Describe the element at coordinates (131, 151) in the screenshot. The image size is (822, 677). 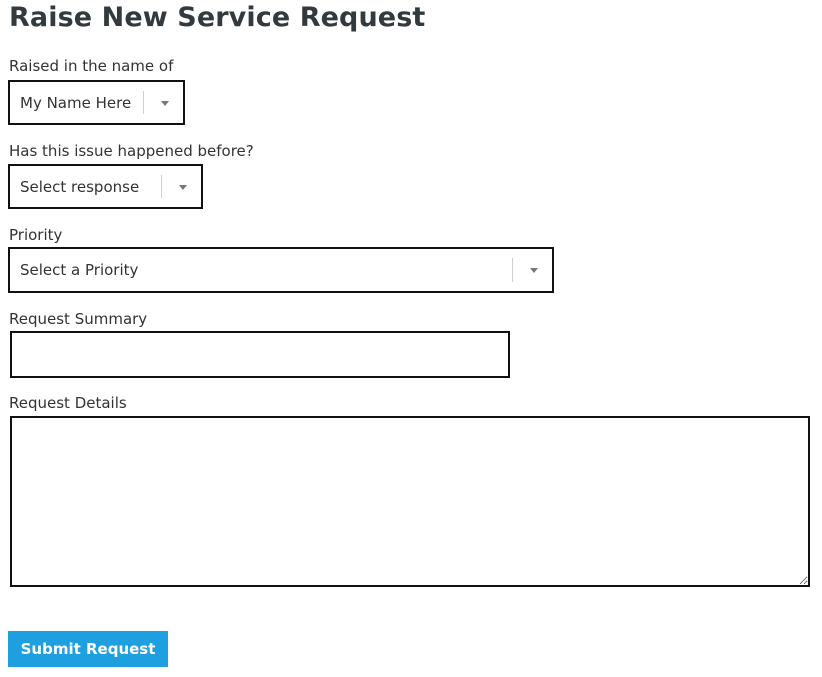
I see `happened-before-label: Has this issue happened before?` at that location.